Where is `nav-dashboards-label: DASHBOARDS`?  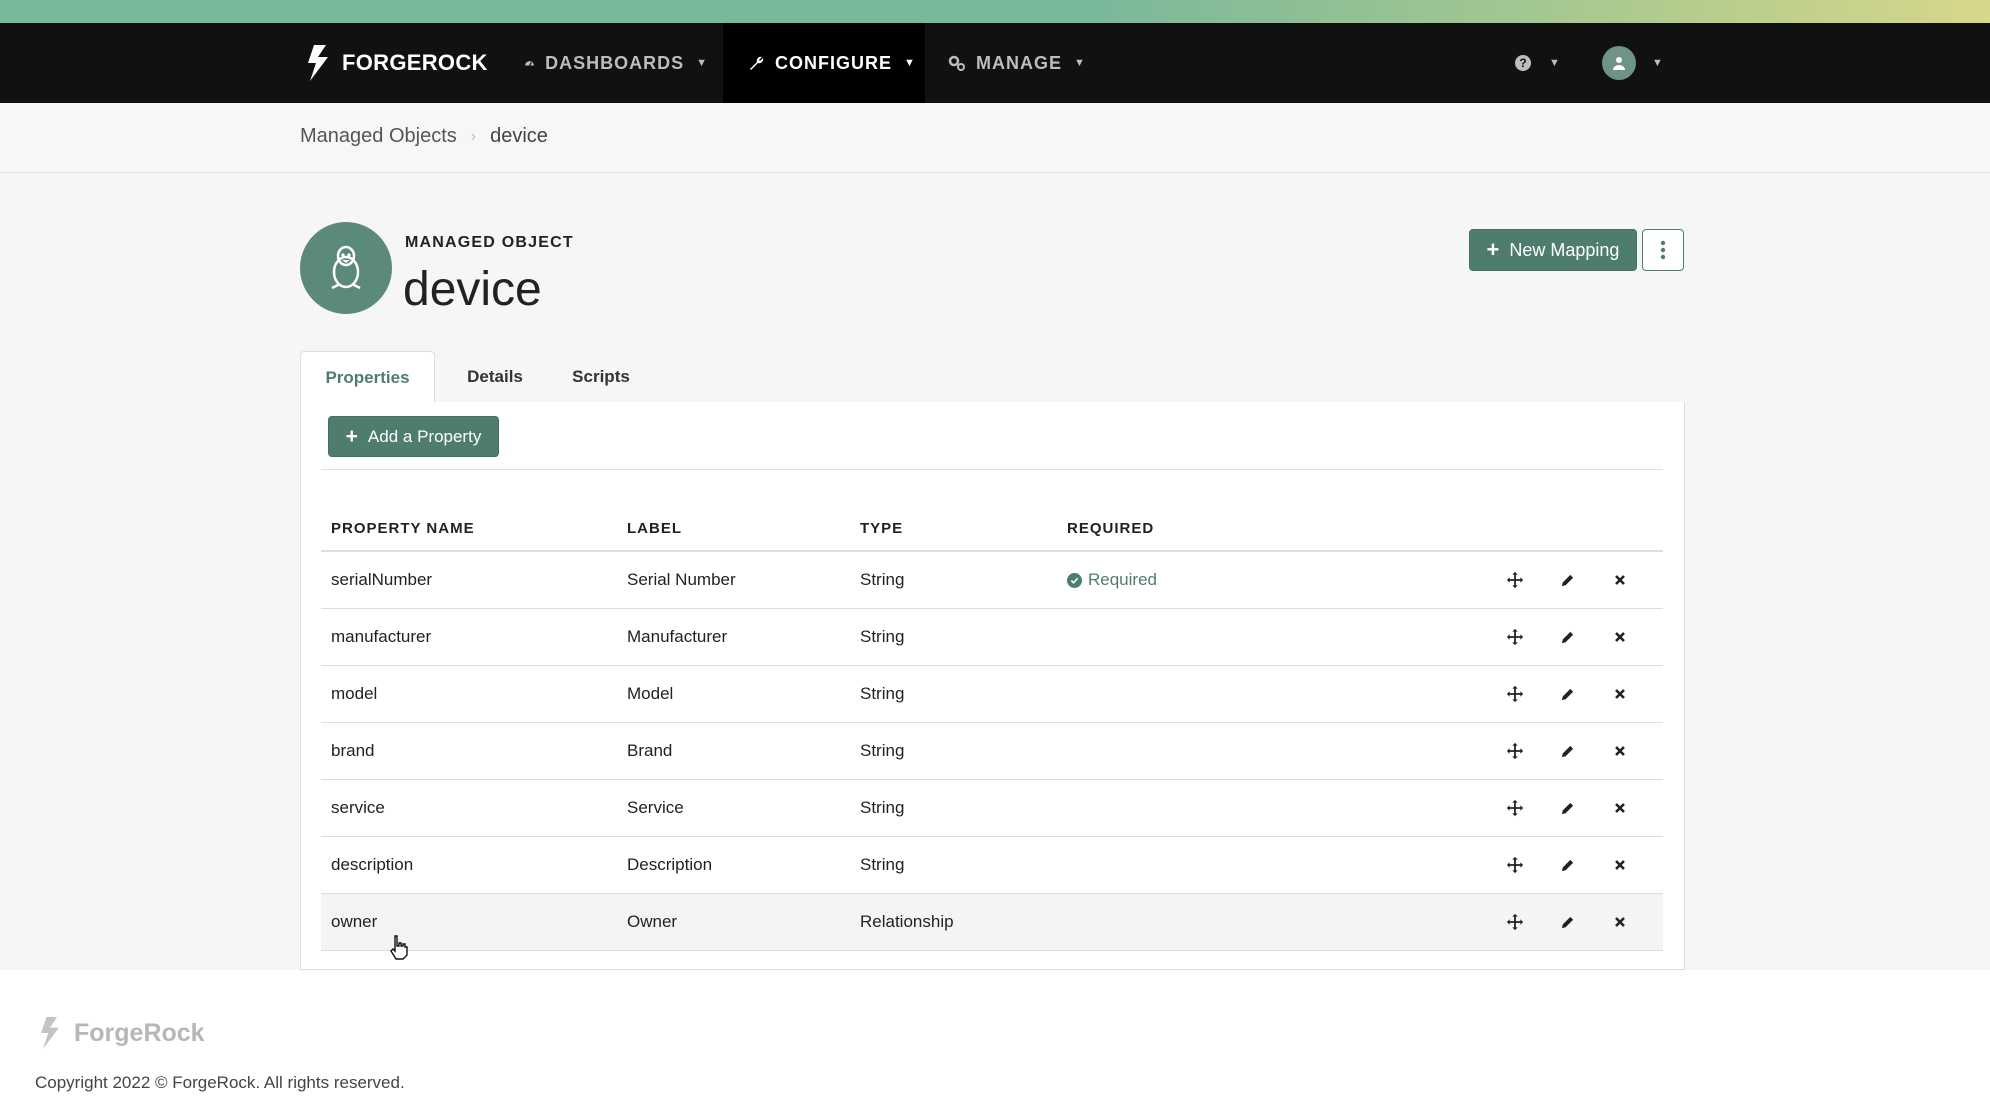 nav-dashboards-label: DASHBOARDS is located at coordinates (615, 62).